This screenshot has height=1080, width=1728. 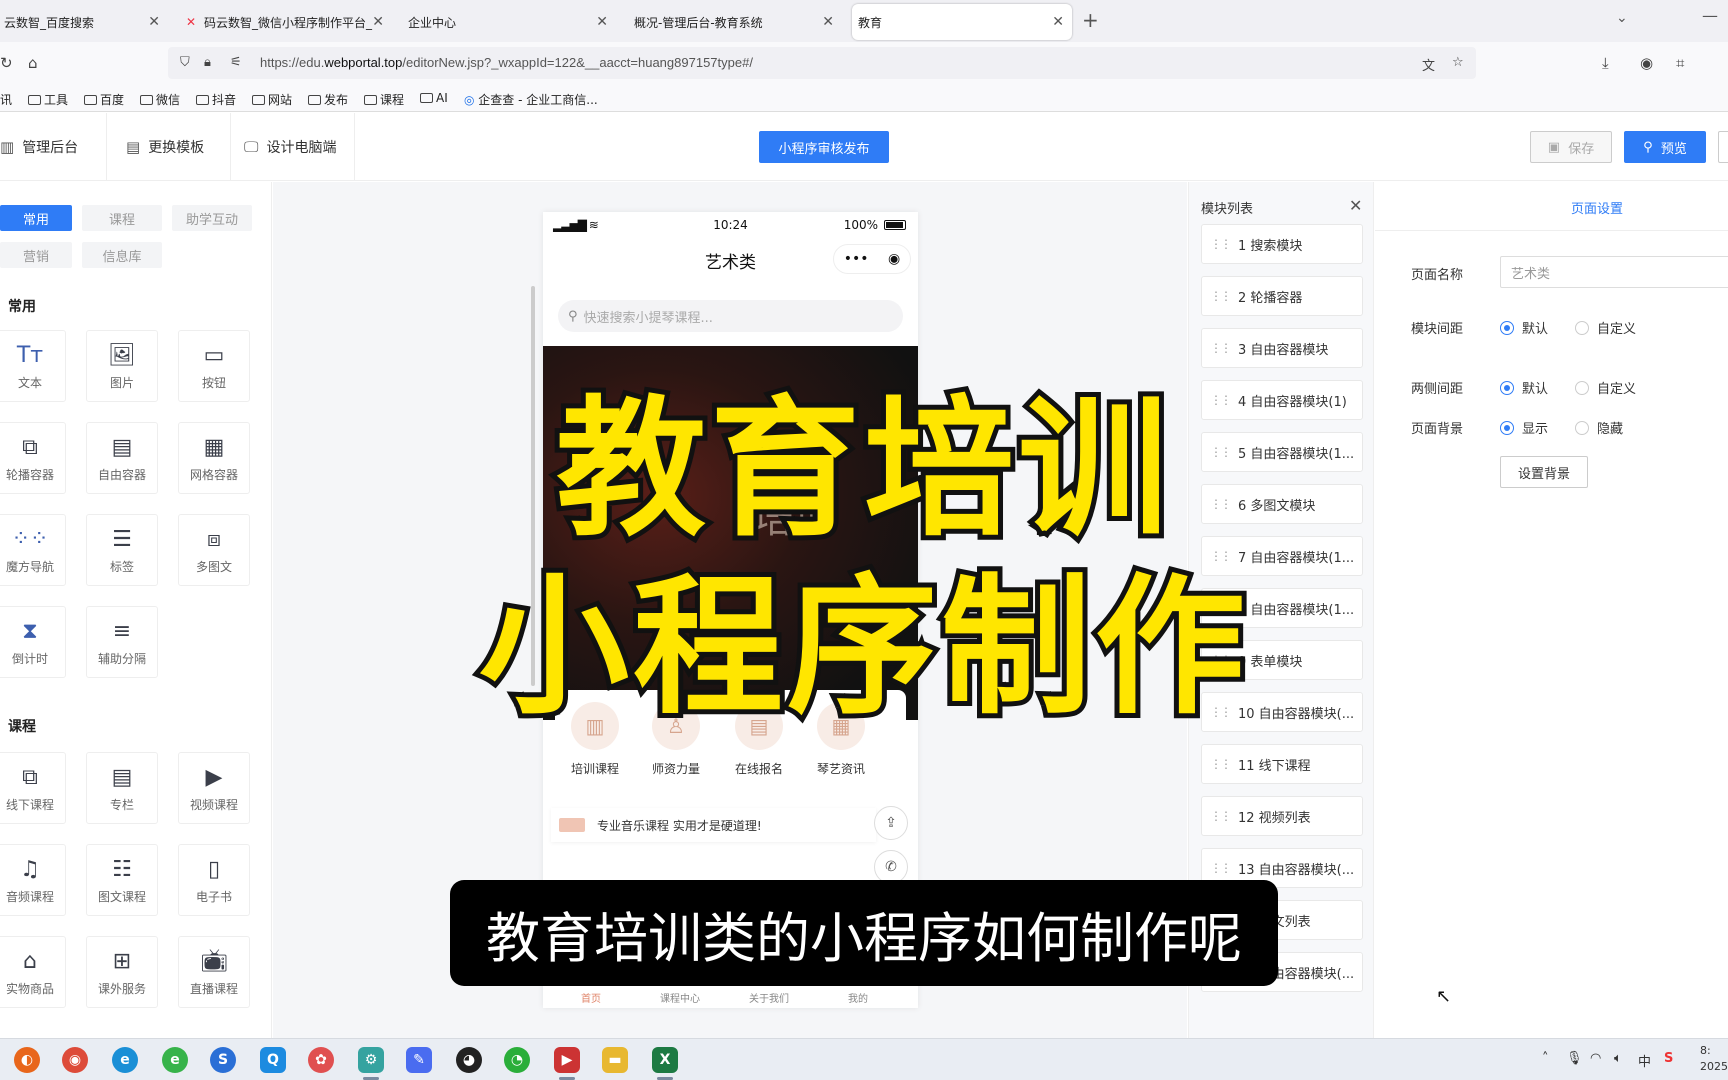 I want to click on star-icon: ☆, so click(x=1458, y=62).